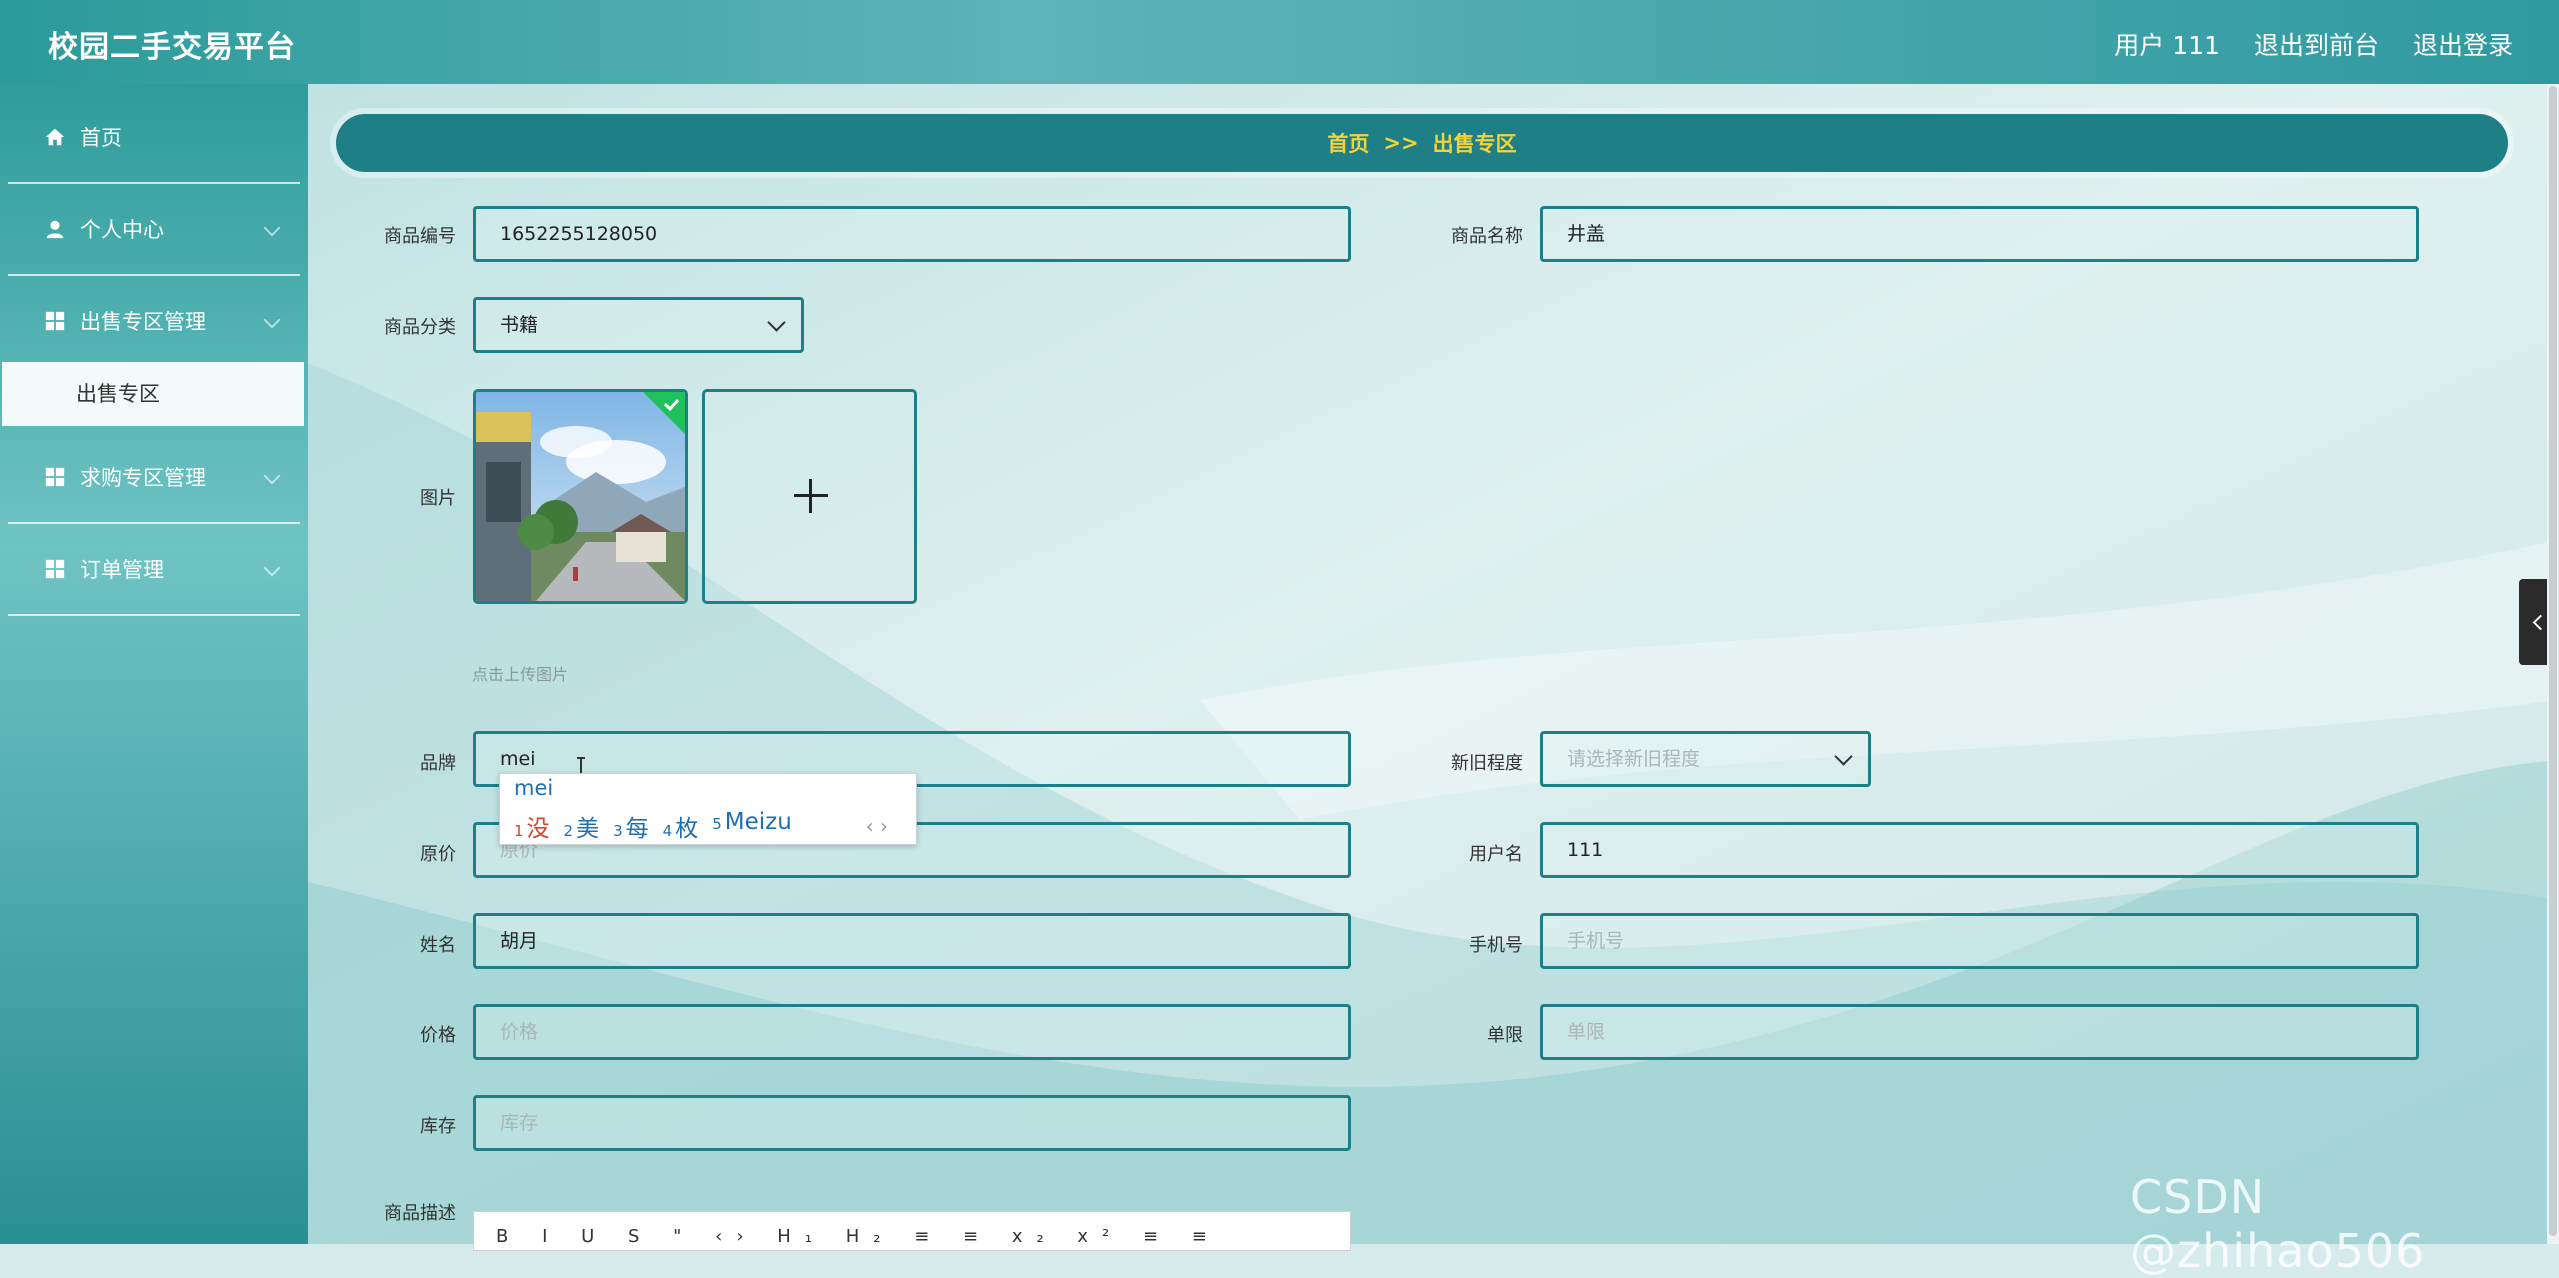 This screenshot has height=1278, width=2559. I want to click on username-input: 111, so click(1979, 850).